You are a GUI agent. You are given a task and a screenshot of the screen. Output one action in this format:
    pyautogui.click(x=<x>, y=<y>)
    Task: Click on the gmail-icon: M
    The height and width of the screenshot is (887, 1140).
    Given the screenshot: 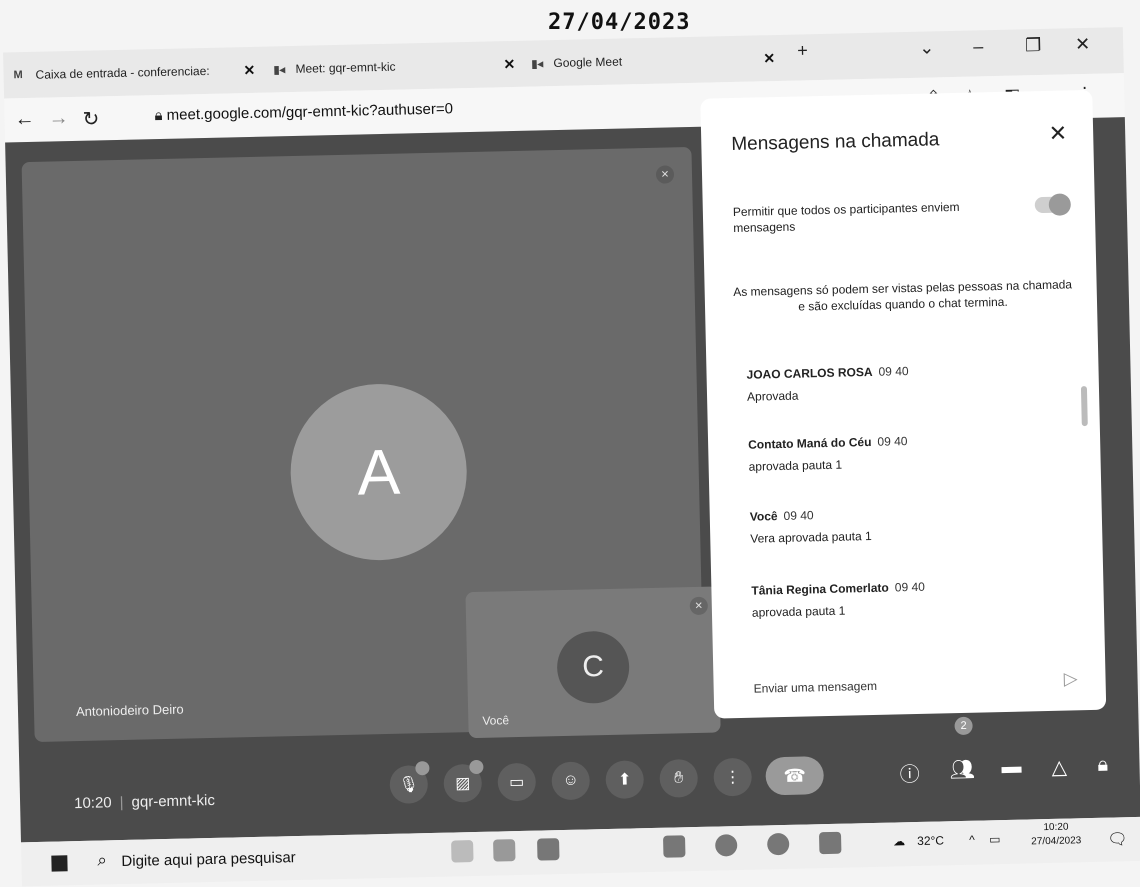 What is the action you would take?
    pyautogui.click(x=18, y=75)
    